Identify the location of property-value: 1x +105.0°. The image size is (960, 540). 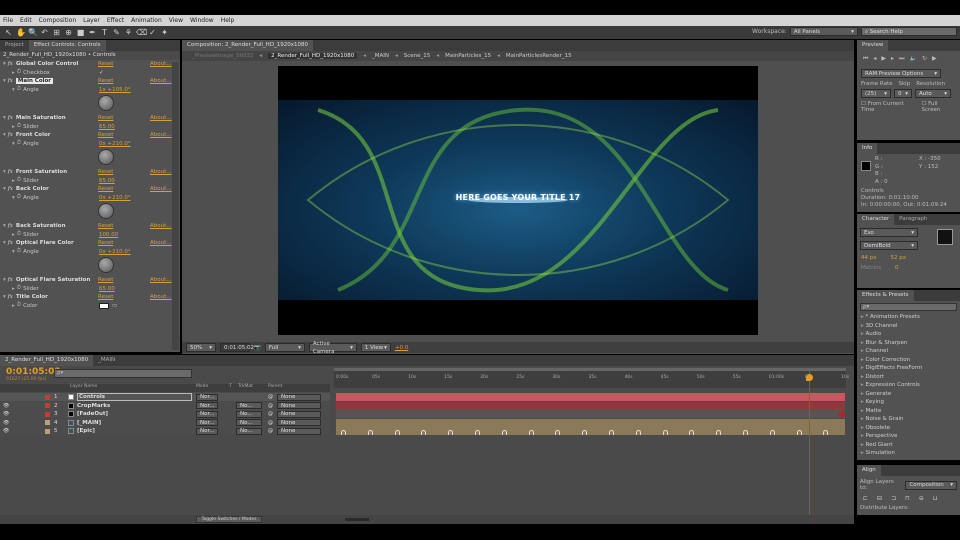
(115, 90).